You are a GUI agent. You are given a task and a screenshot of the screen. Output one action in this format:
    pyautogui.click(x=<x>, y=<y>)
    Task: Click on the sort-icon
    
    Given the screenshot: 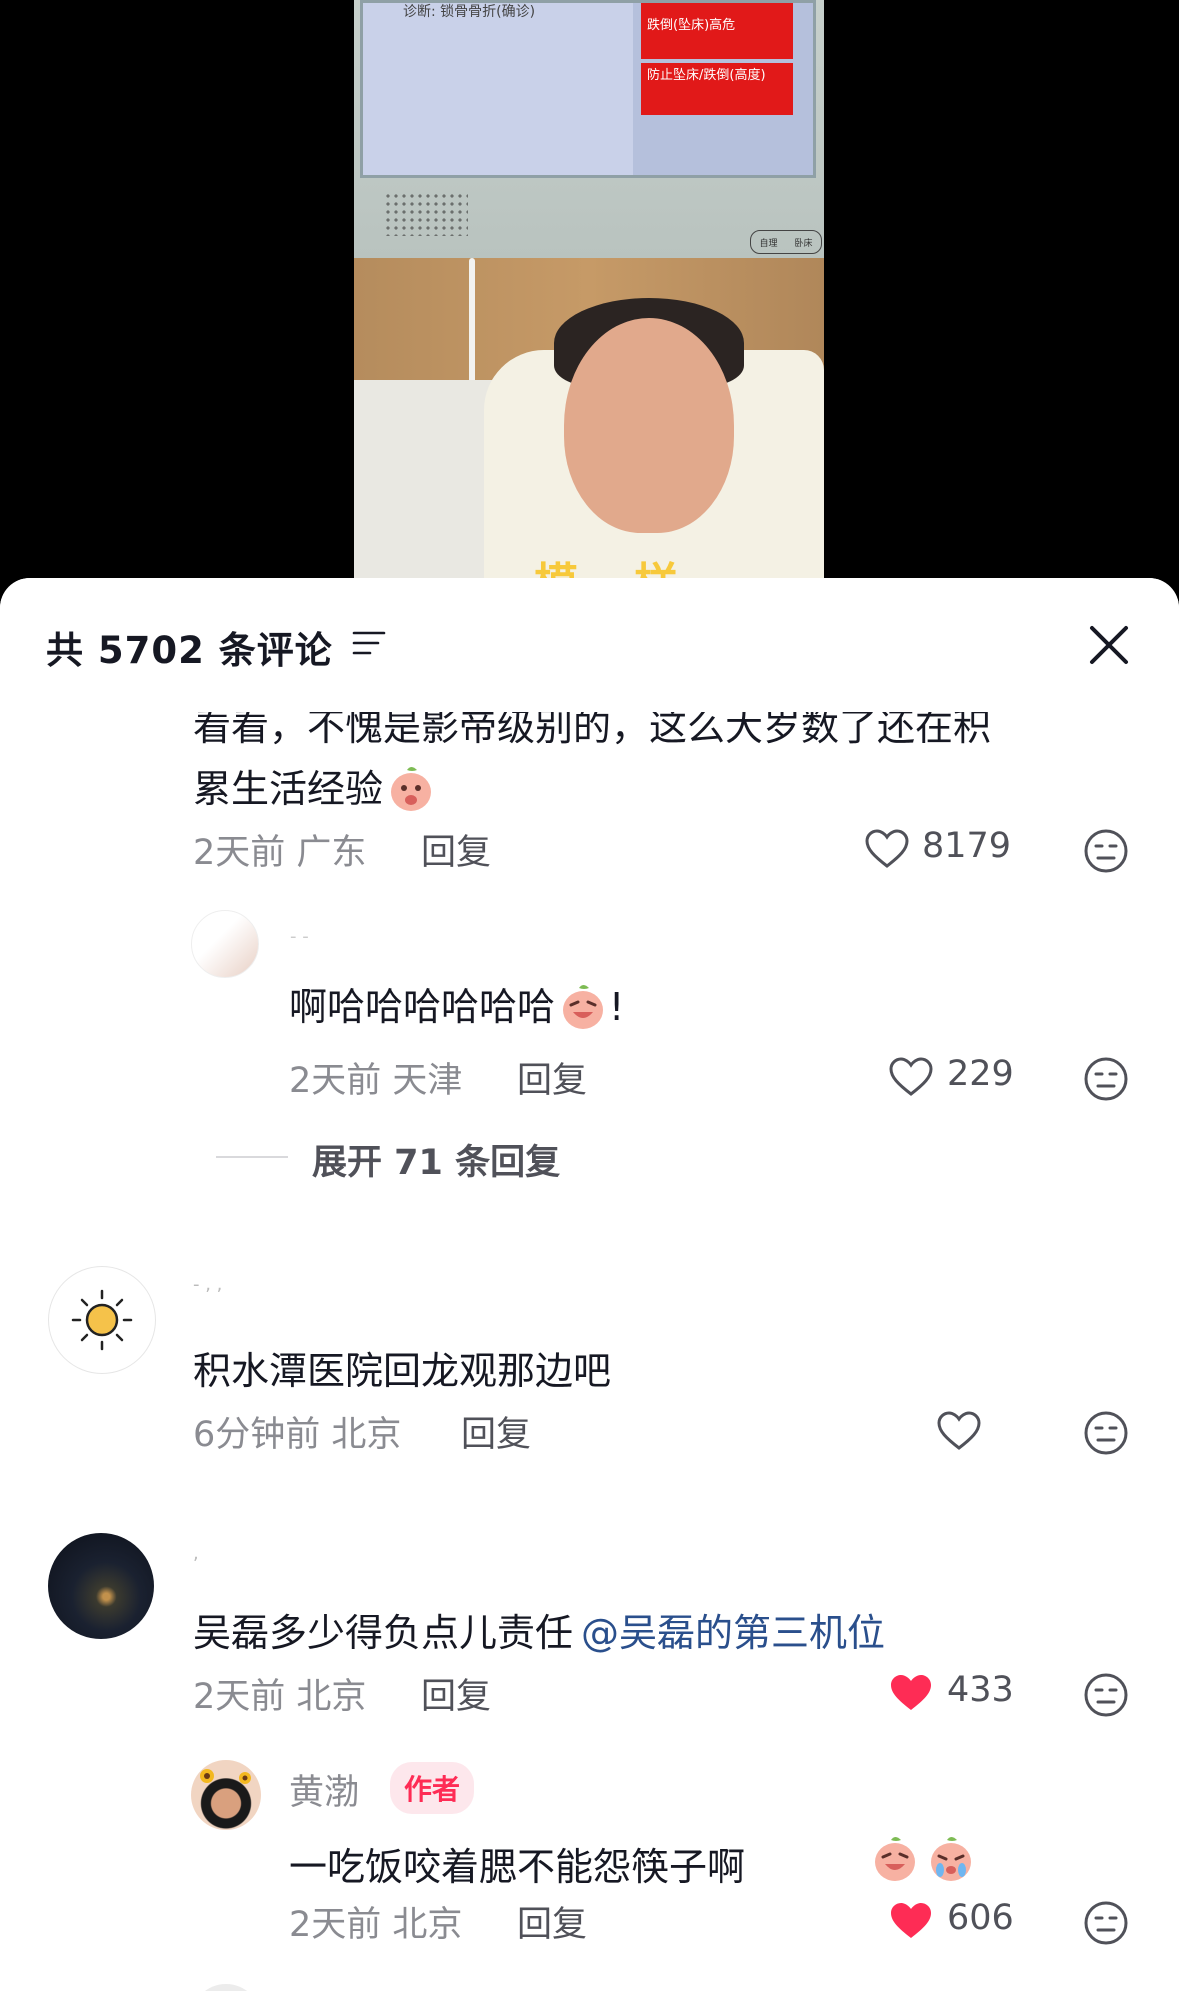 What is the action you would take?
    pyautogui.click(x=369, y=643)
    